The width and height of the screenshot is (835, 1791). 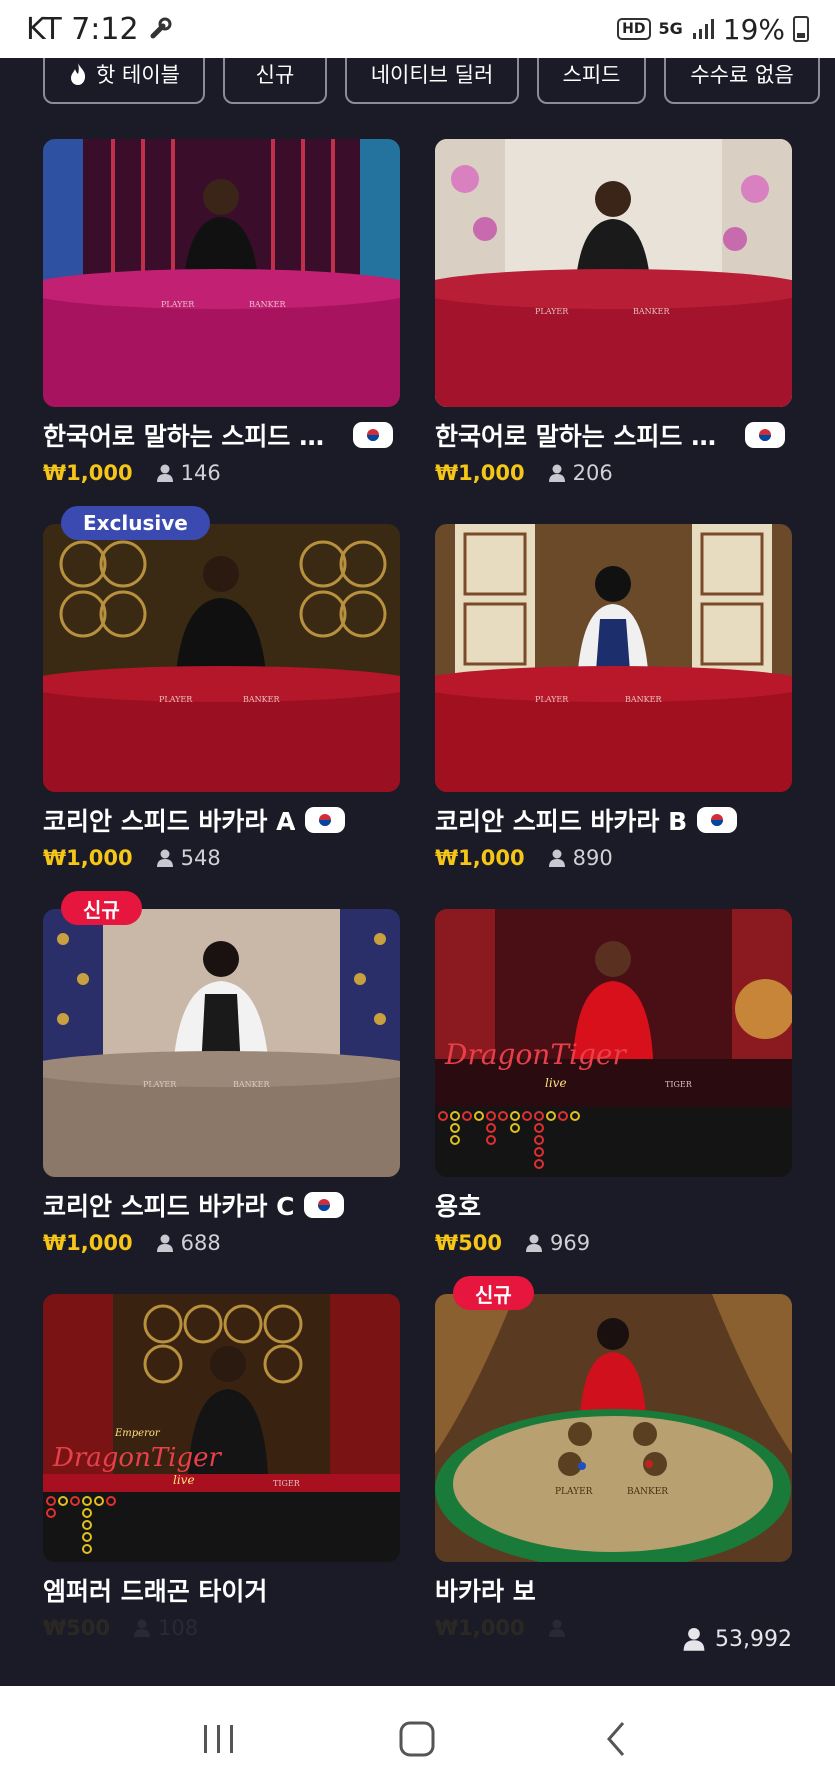 What do you see at coordinates (592, 473) in the screenshot?
I see `player-count-value: 206` at bounding box center [592, 473].